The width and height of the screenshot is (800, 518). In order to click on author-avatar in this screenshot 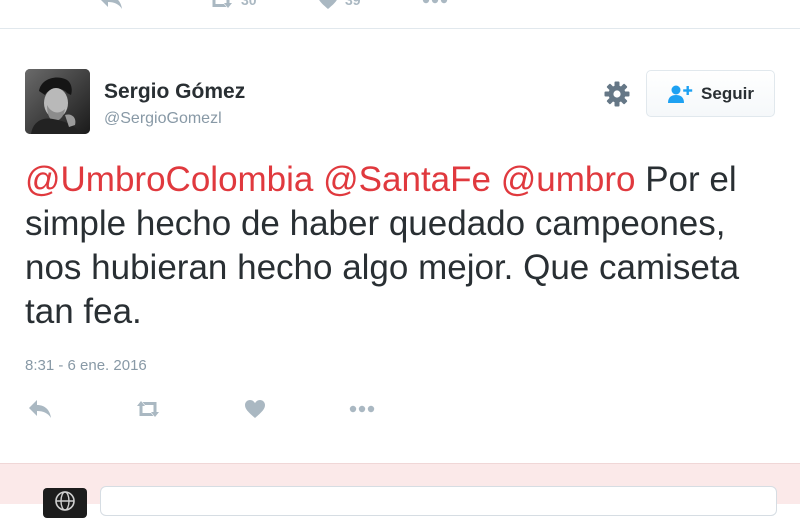, I will do `click(57, 101)`.